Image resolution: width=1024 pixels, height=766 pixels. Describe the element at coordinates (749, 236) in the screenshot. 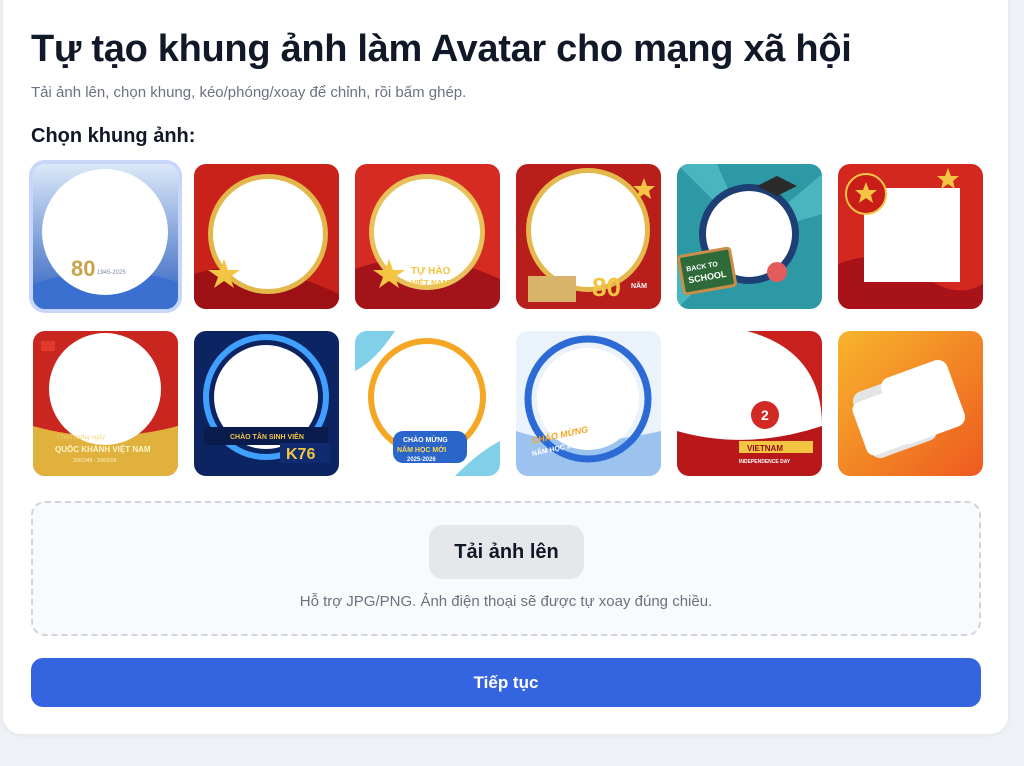

I see `frame-option-back-to-school: BACK TO SCHOOL` at that location.